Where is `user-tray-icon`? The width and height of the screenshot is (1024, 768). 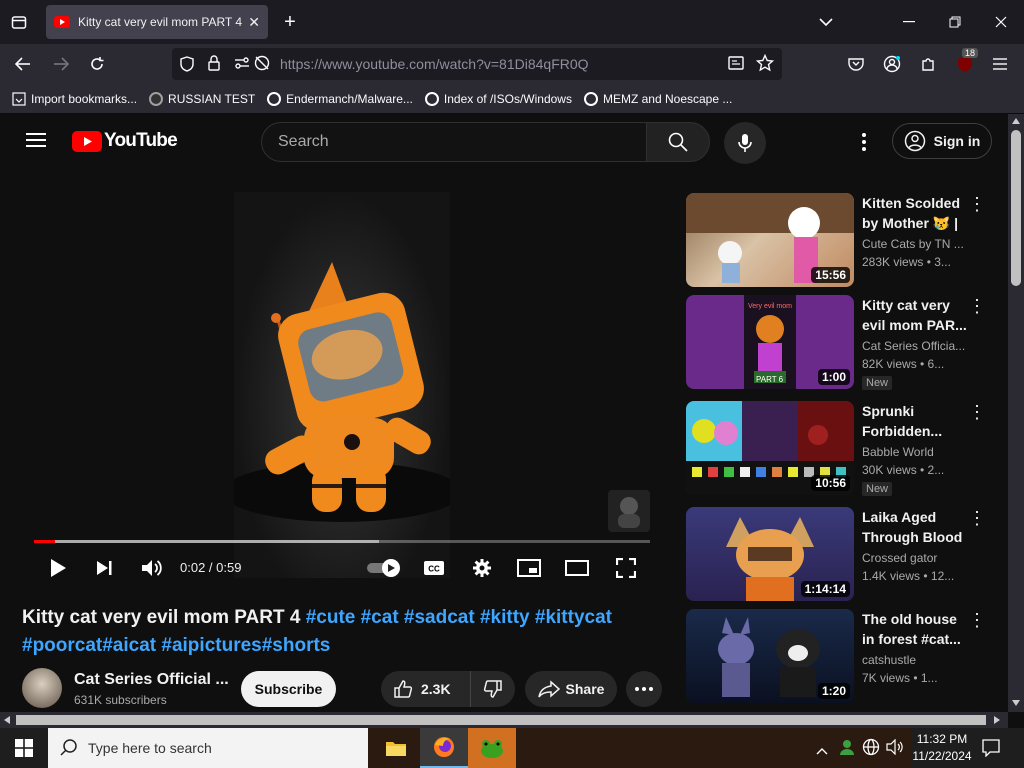
user-tray-icon is located at coordinates (847, 749).